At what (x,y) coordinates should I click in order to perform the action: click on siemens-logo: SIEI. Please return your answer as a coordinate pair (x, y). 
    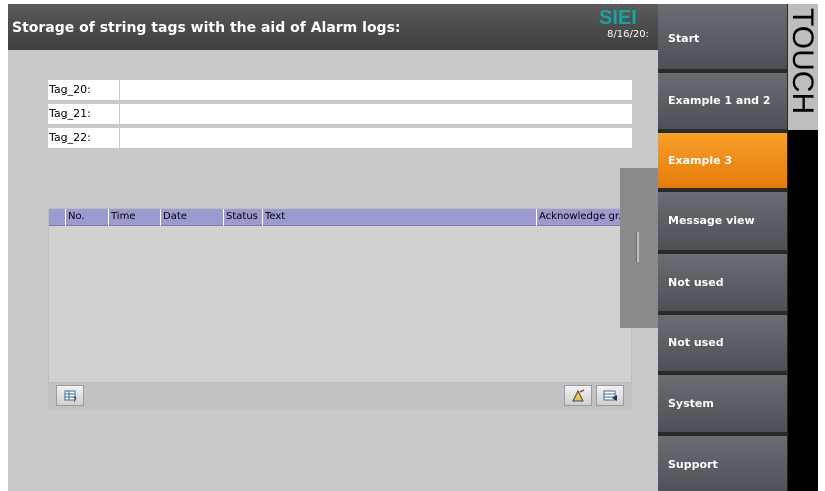
    Looking at the image, I should click on (618, 18).